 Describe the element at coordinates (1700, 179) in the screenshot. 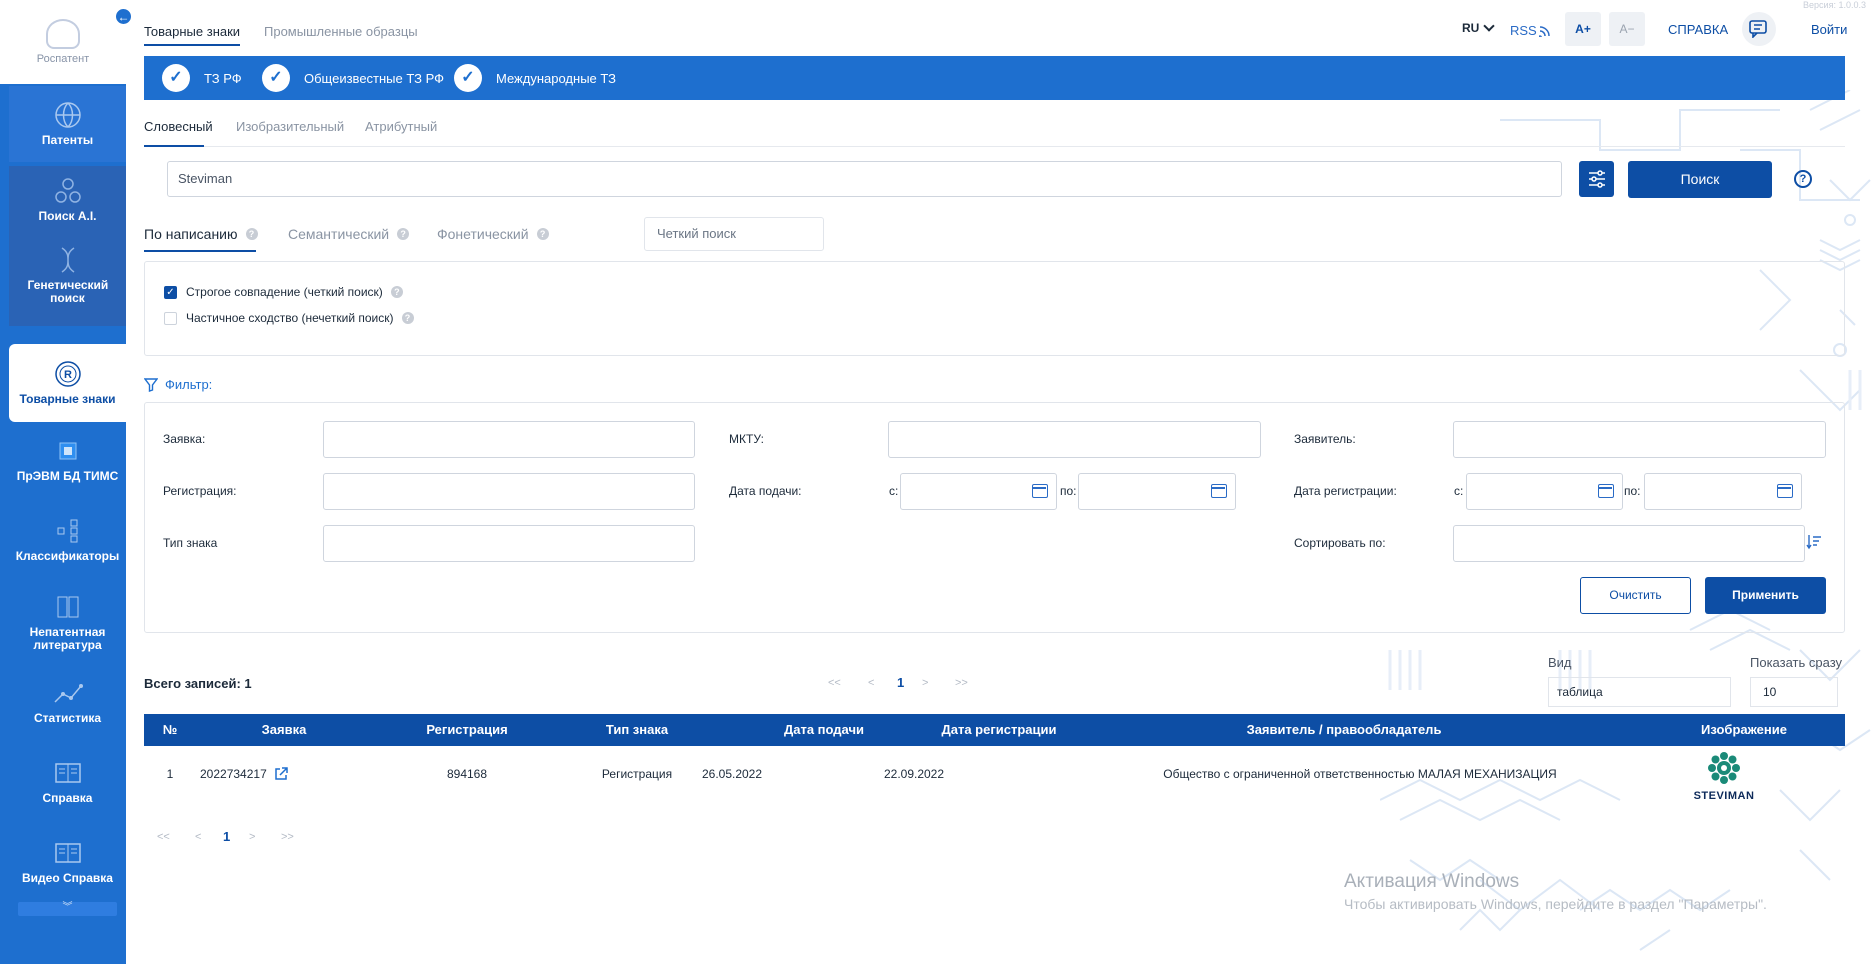

I see `search-button: Поиск` at that location.